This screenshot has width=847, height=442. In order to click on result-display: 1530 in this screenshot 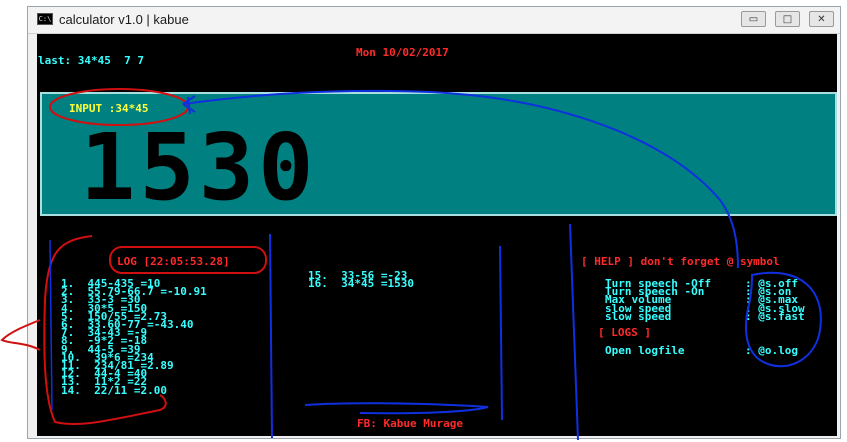, I will do `click(199, 167)`.